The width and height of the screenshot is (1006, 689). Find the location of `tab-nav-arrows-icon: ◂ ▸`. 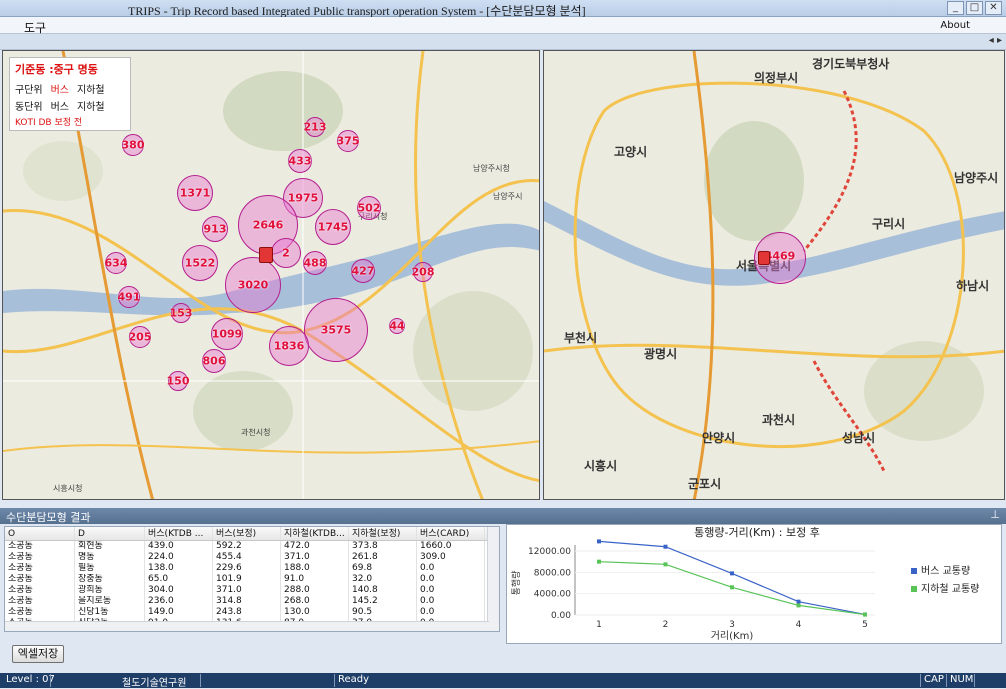

tab-nav-arrows-icon: ◂ ▸ is located at coordinates (995, 40).